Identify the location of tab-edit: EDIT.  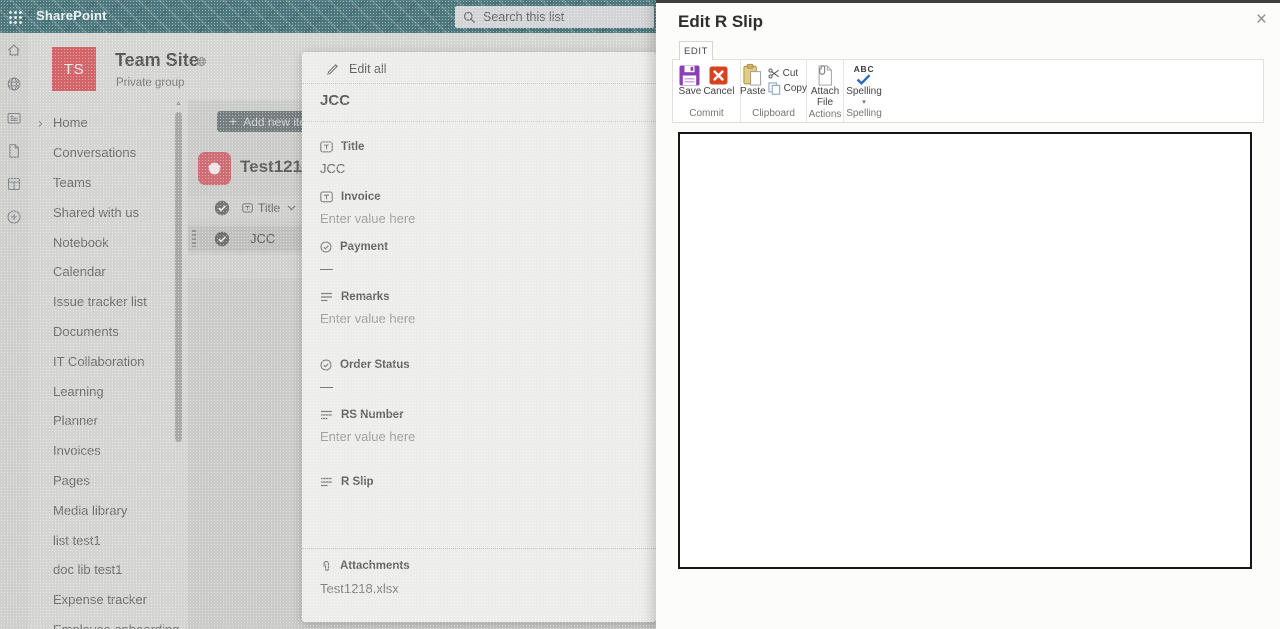
(696, 50).